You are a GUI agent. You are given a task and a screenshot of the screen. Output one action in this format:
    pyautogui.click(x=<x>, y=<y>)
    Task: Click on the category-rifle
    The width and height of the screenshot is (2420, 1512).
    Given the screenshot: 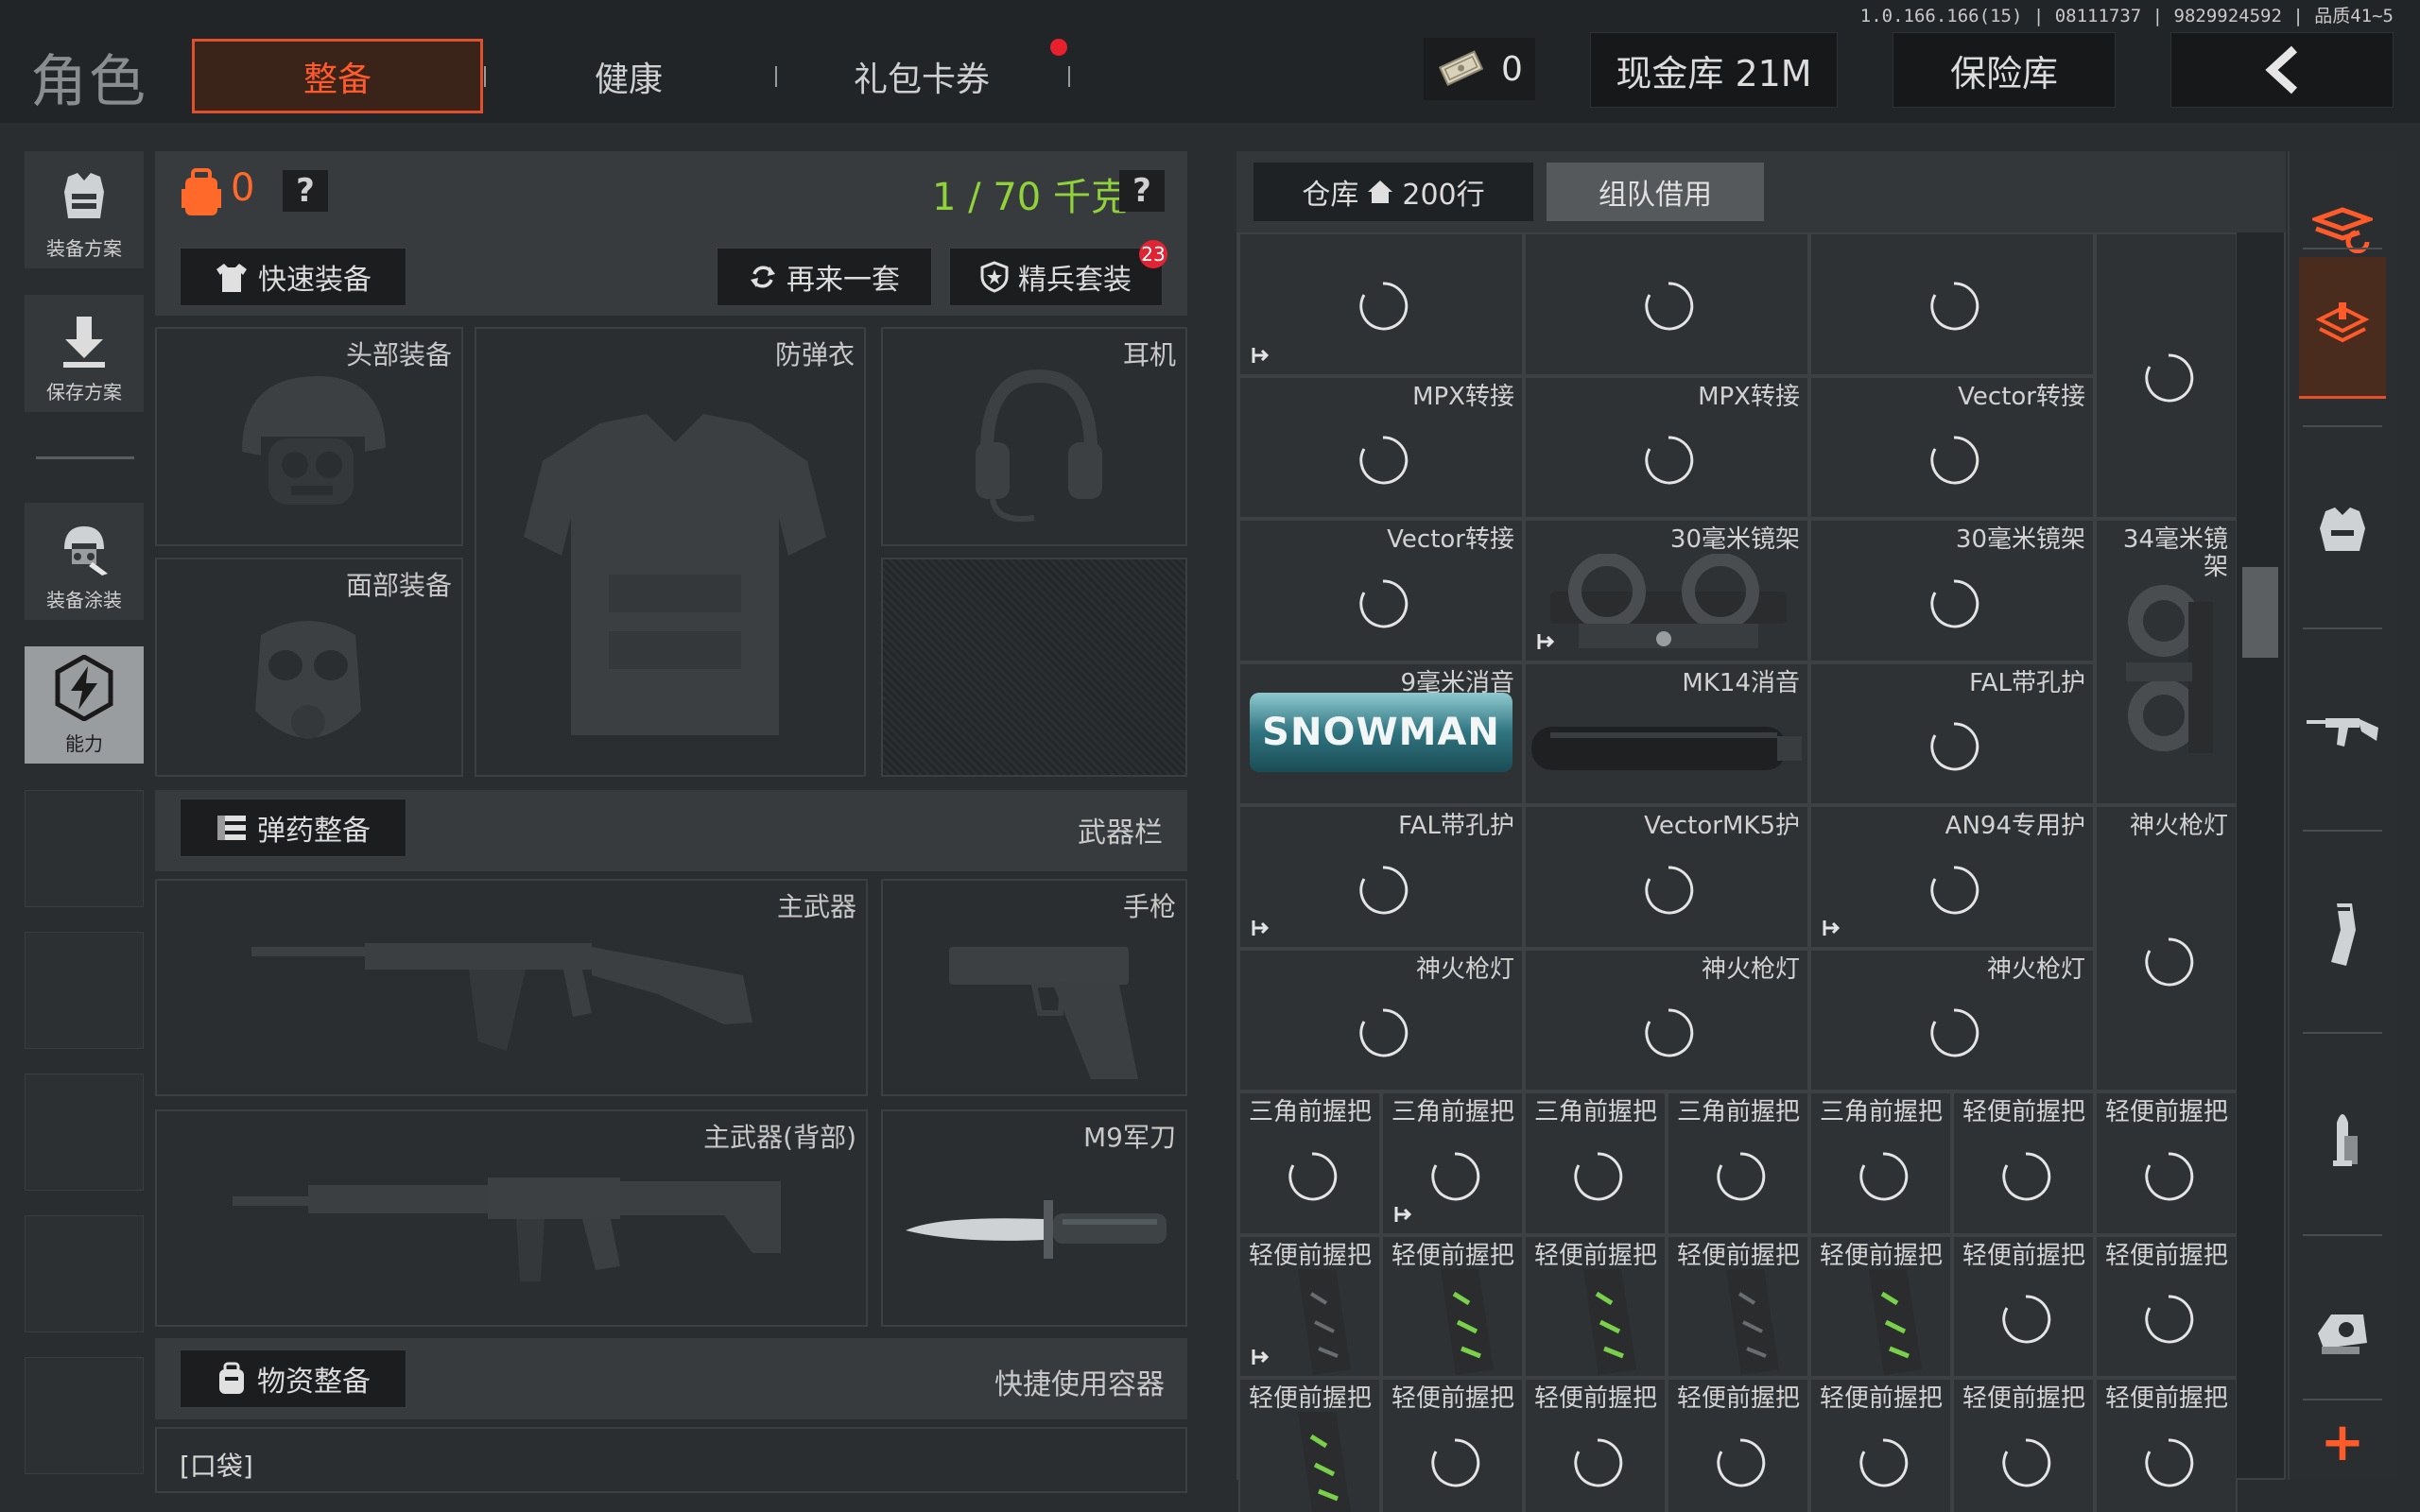 What is the action you would take?
    pyautogui.click(x=2342, y=732)
    